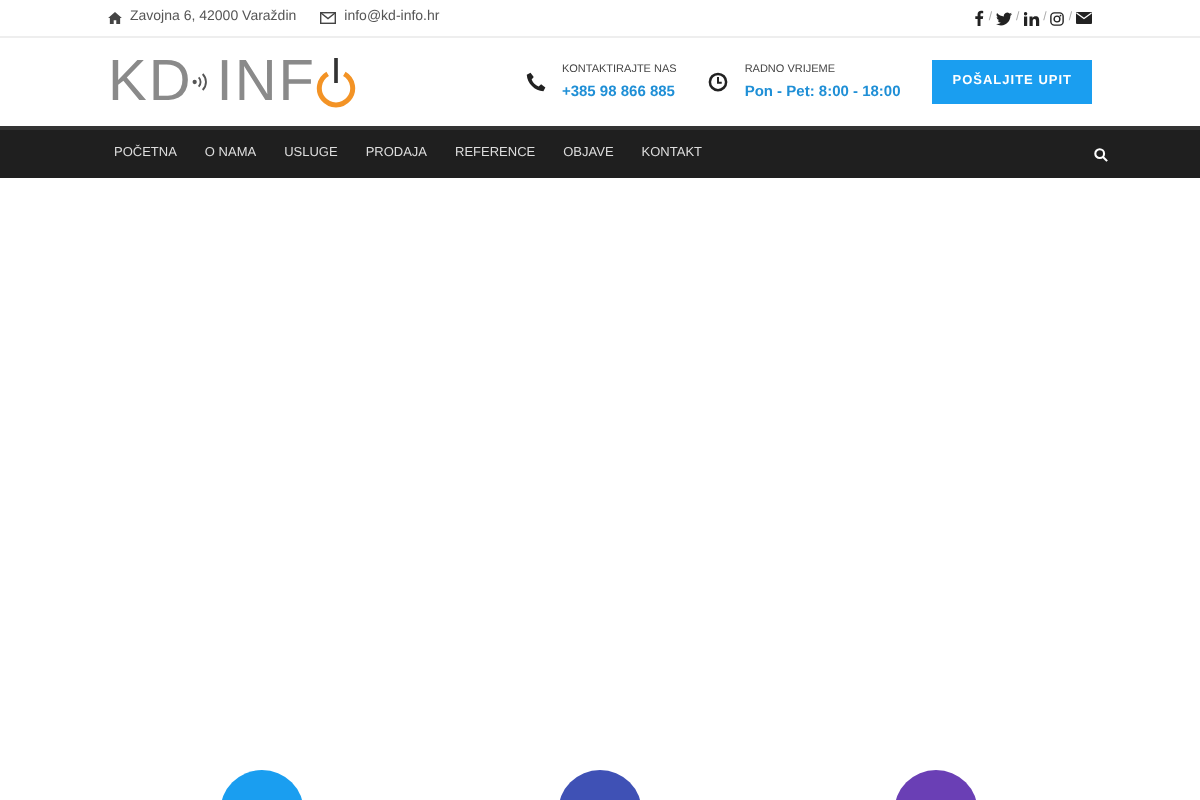 This screenshot has width=1200, height=800. I want to click on signal-icon, so click(200, 82).